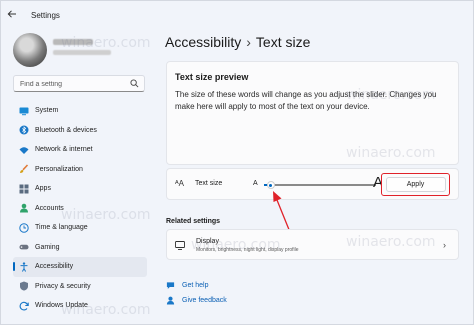 The height and width of the screenshot is (325, 474). I want to click on page-title: Text size, so click(283, 42).